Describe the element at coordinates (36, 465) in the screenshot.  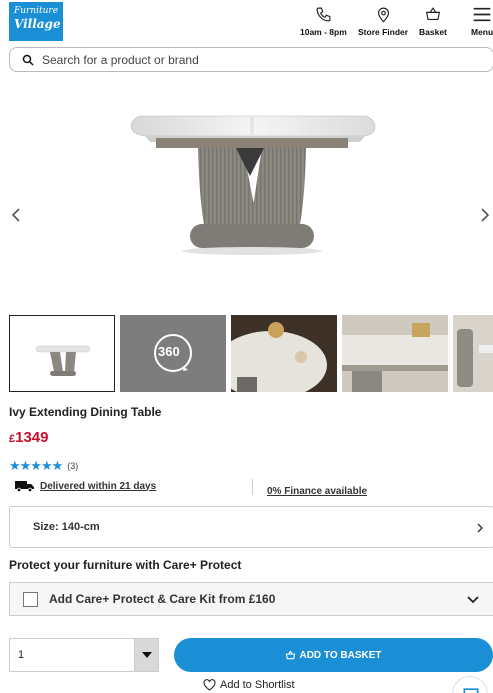
I see `rating-stars: ★★★★★` at that location.